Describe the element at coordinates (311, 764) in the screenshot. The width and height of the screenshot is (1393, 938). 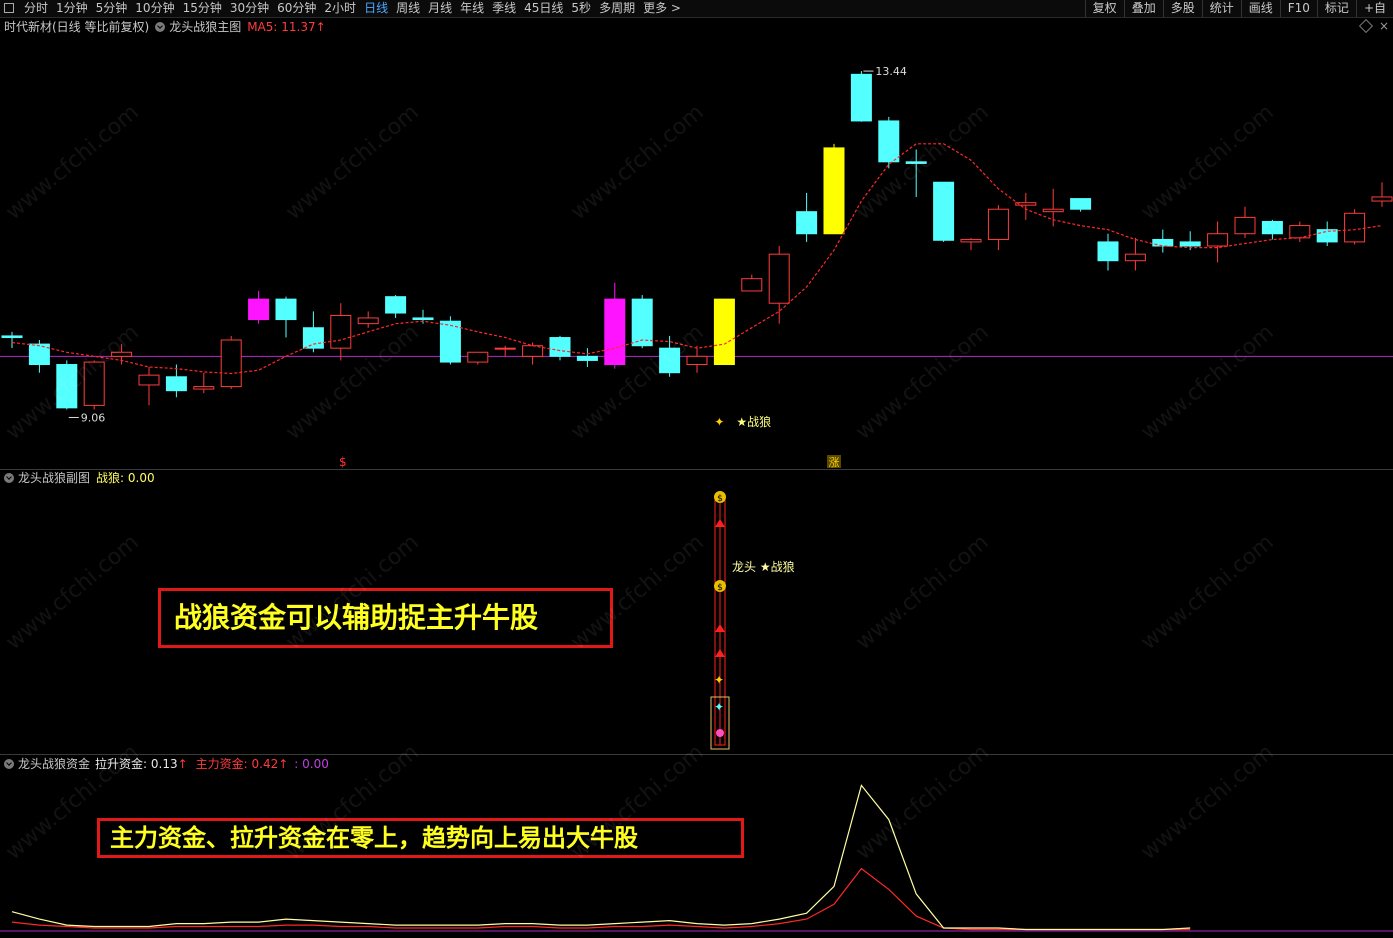
I see `third-value-label: : 0.00` at that location.